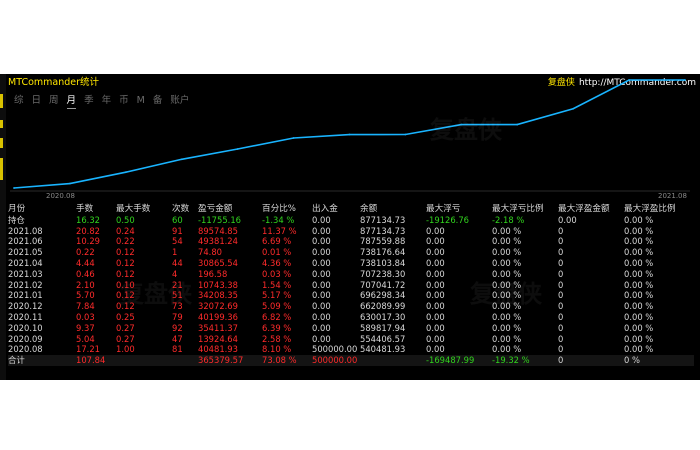  I want to click on watermark: 复盘侠, so click(466, 130).